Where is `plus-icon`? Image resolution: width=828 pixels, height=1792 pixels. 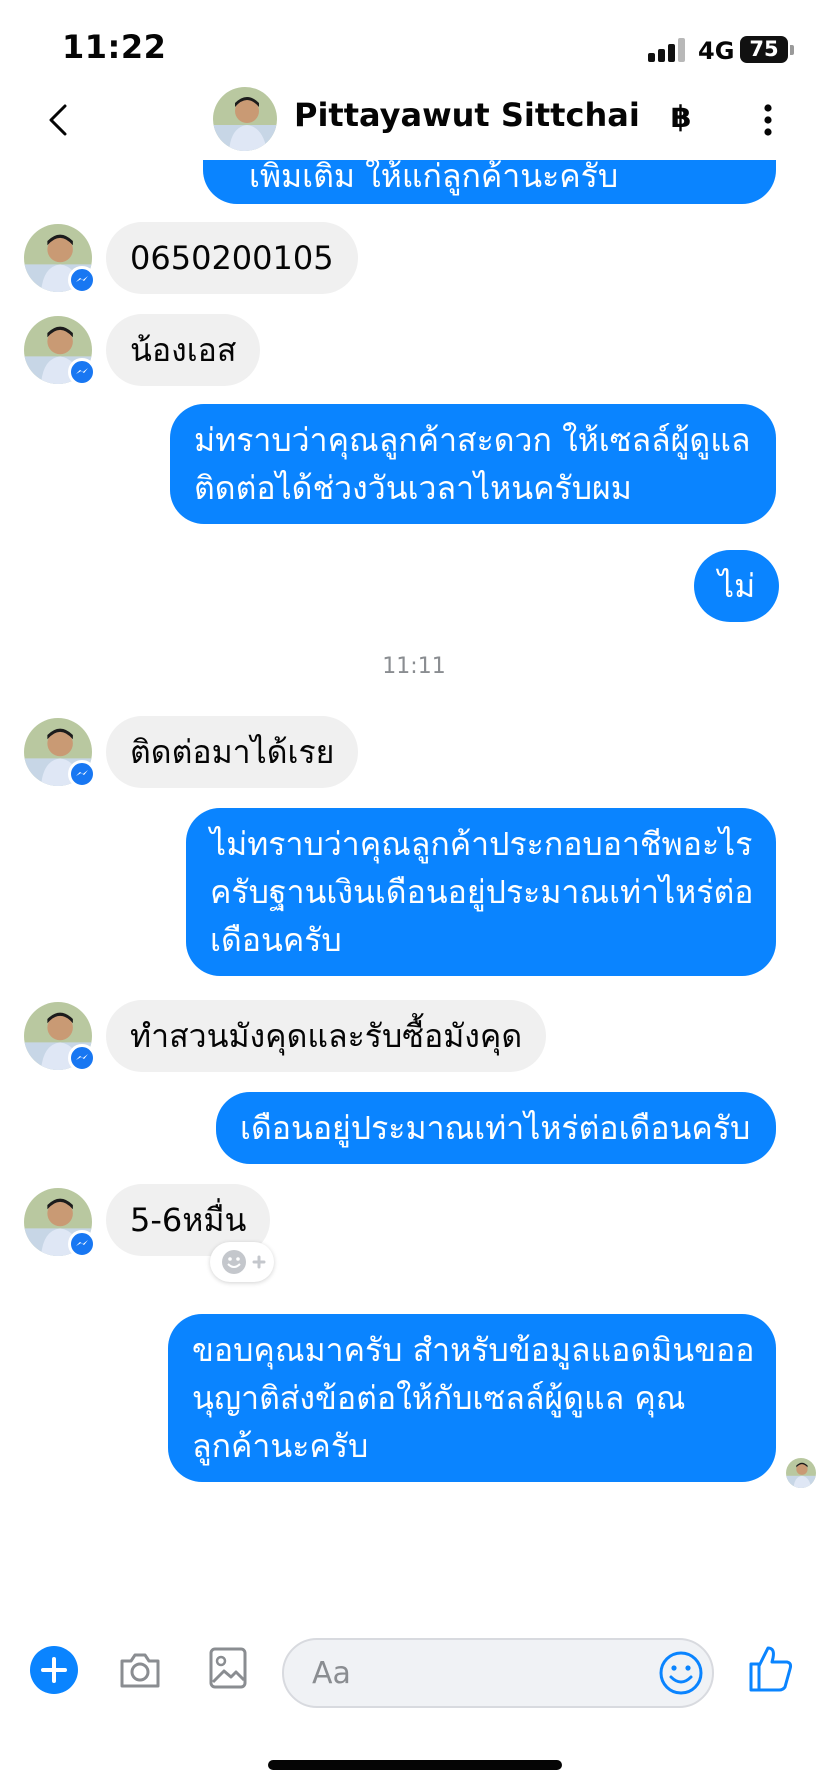 plus-icon is located at coordinates (54, 1670).